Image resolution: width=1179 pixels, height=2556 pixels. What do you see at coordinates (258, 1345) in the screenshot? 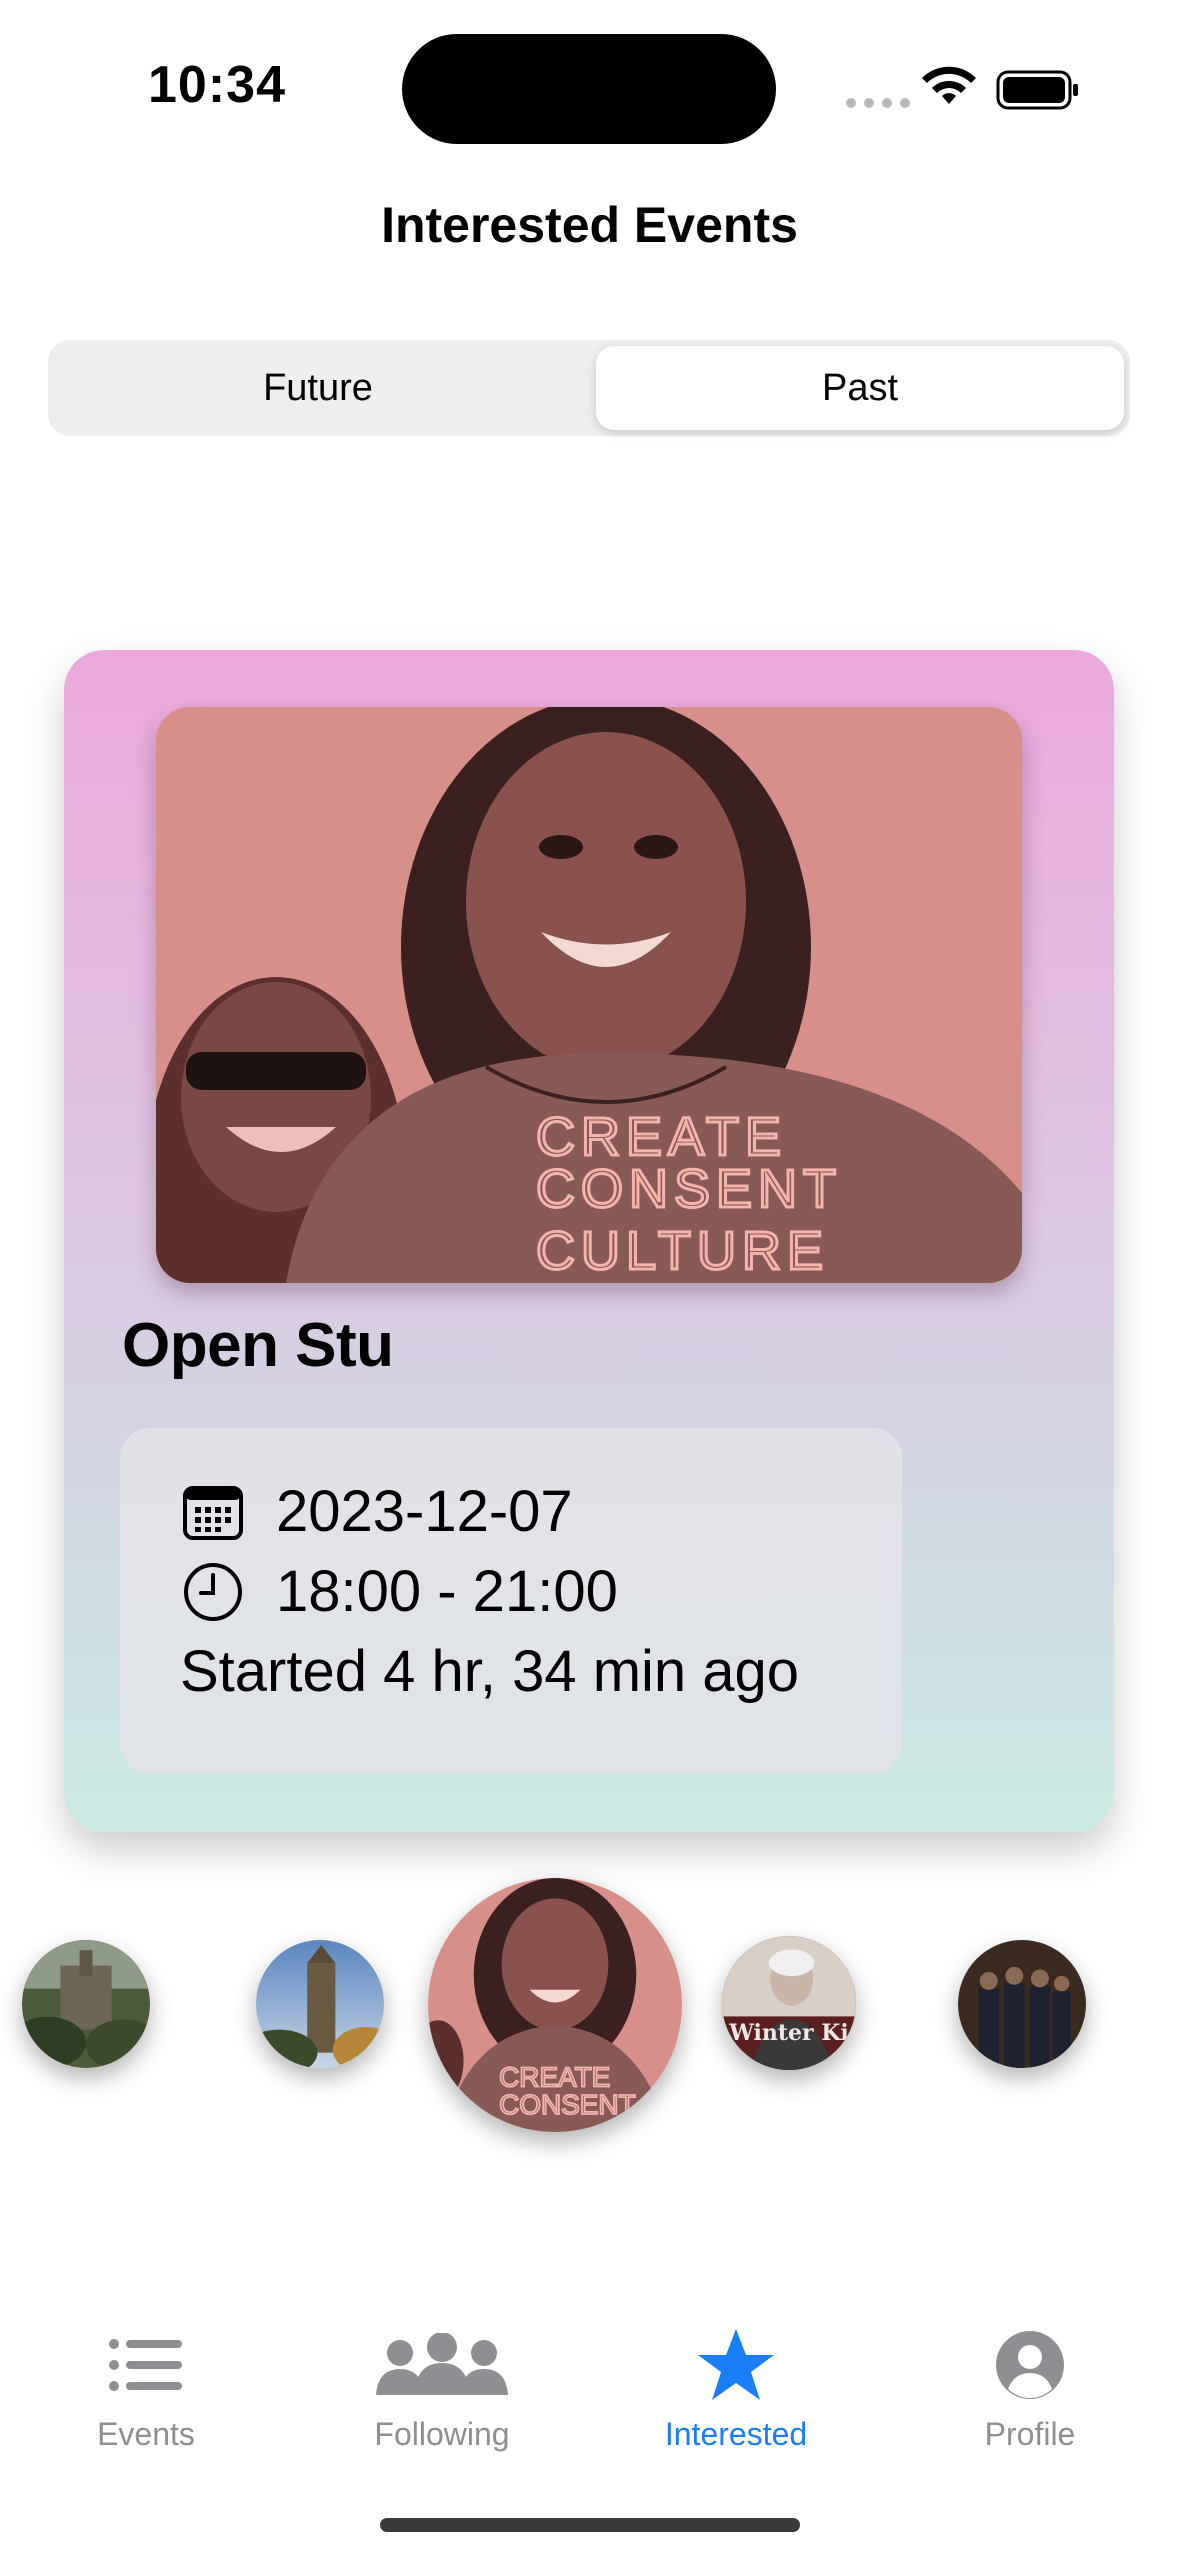
I see `event-title: Open Stu` at bounding box center [258, 1345].